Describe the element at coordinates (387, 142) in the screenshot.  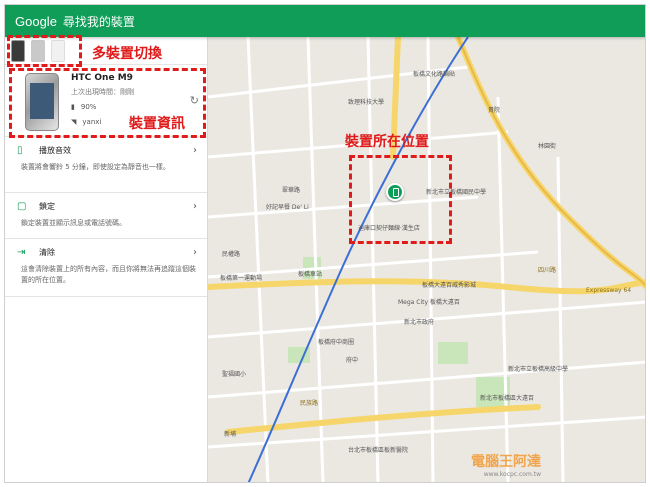
I see `annotation-location-label: 裝置所在位置` at that location.